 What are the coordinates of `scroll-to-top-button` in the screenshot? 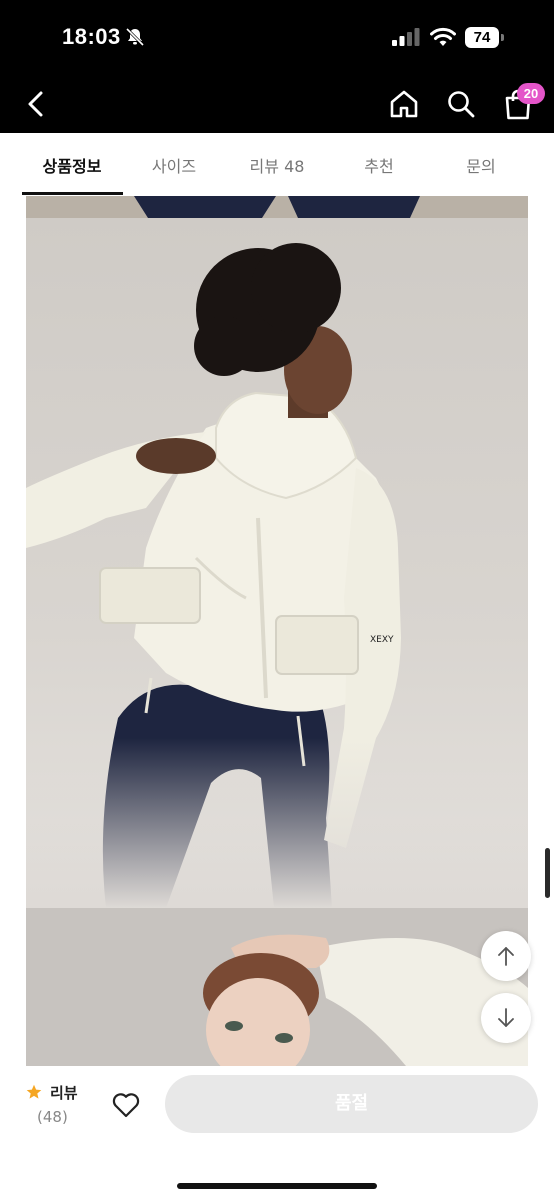 It's located at (506, 956).